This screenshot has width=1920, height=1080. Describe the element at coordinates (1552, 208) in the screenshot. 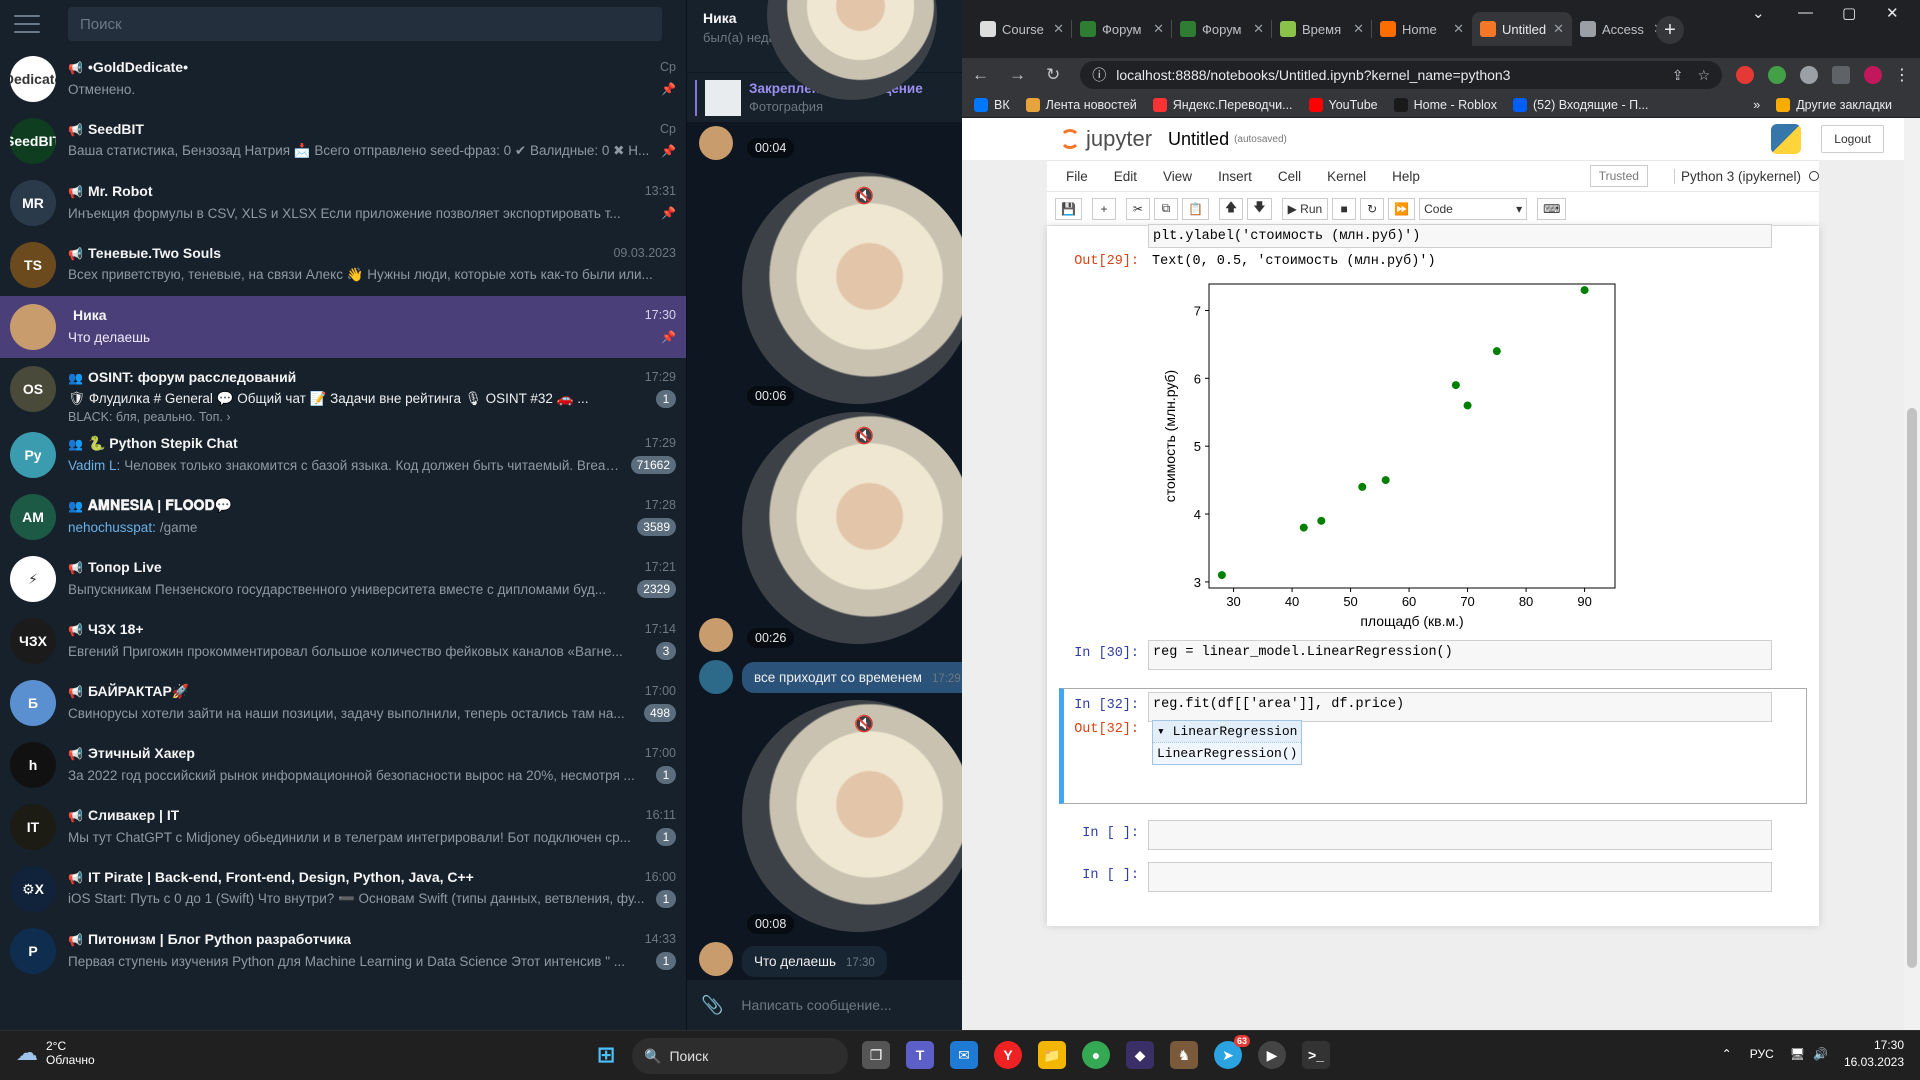

I see `keyboard-icon: ⌨` at that location.